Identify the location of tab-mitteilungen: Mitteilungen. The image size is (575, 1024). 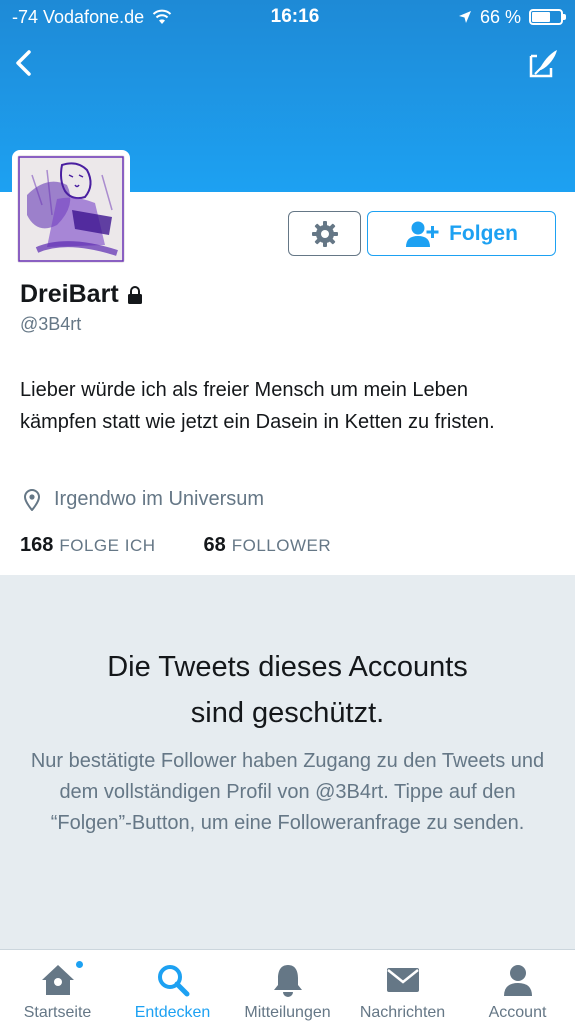
(287, 987).